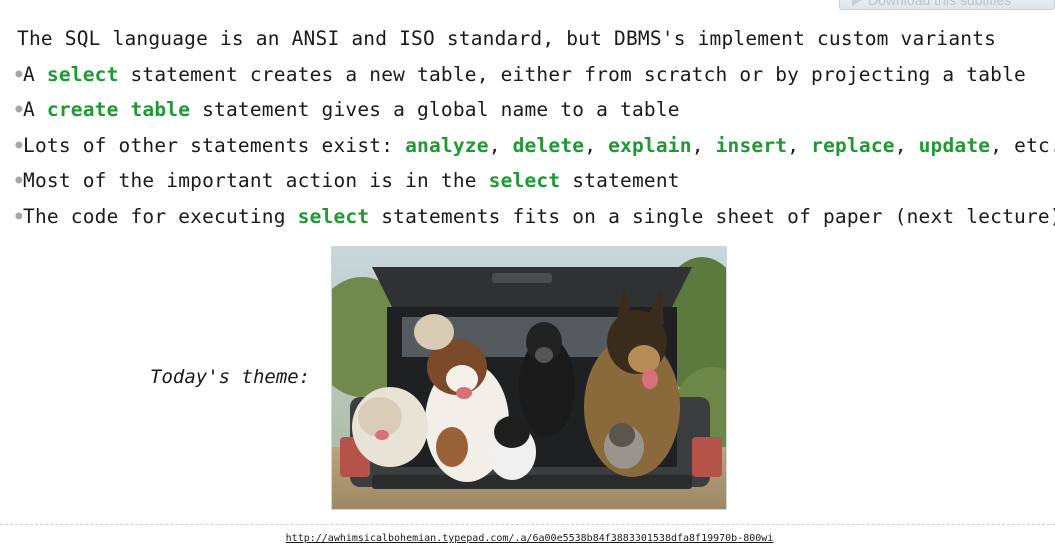  Describe the element at coordinates (857, 3) in the screenshot. I see `play-icon` at that location.